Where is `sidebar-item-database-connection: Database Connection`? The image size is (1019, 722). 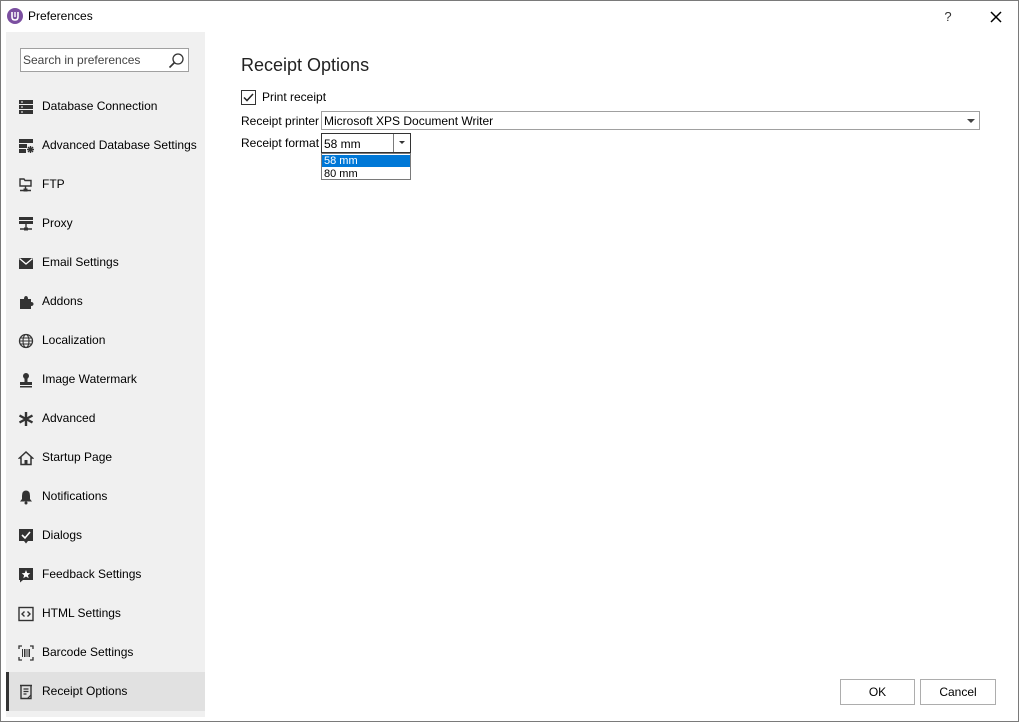
sidebar-item-database-connection: Database Connection is located at coordinates (105, 106).